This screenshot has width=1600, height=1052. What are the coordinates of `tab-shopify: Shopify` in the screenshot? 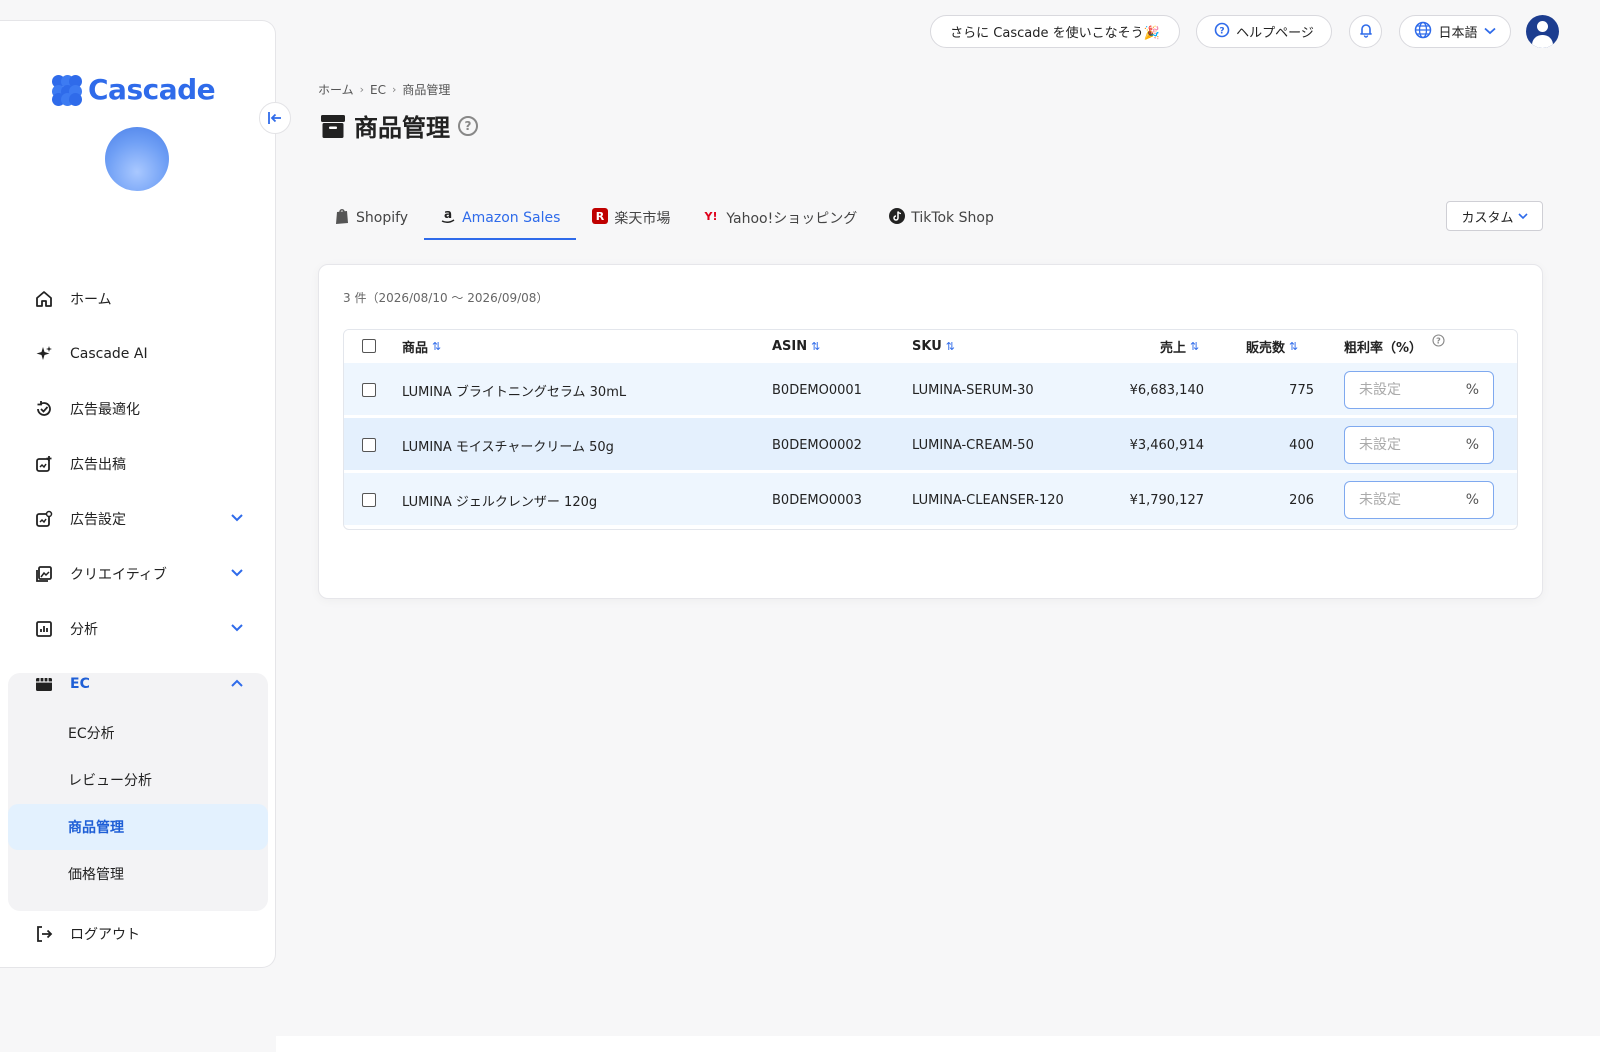 It's located at (371, 218).